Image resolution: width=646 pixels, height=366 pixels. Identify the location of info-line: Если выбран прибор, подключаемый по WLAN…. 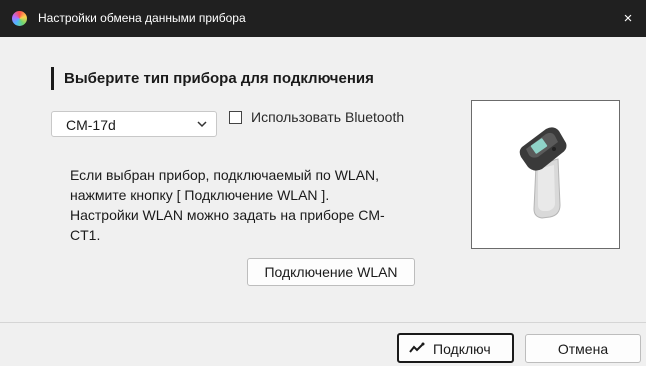
(225, 175).